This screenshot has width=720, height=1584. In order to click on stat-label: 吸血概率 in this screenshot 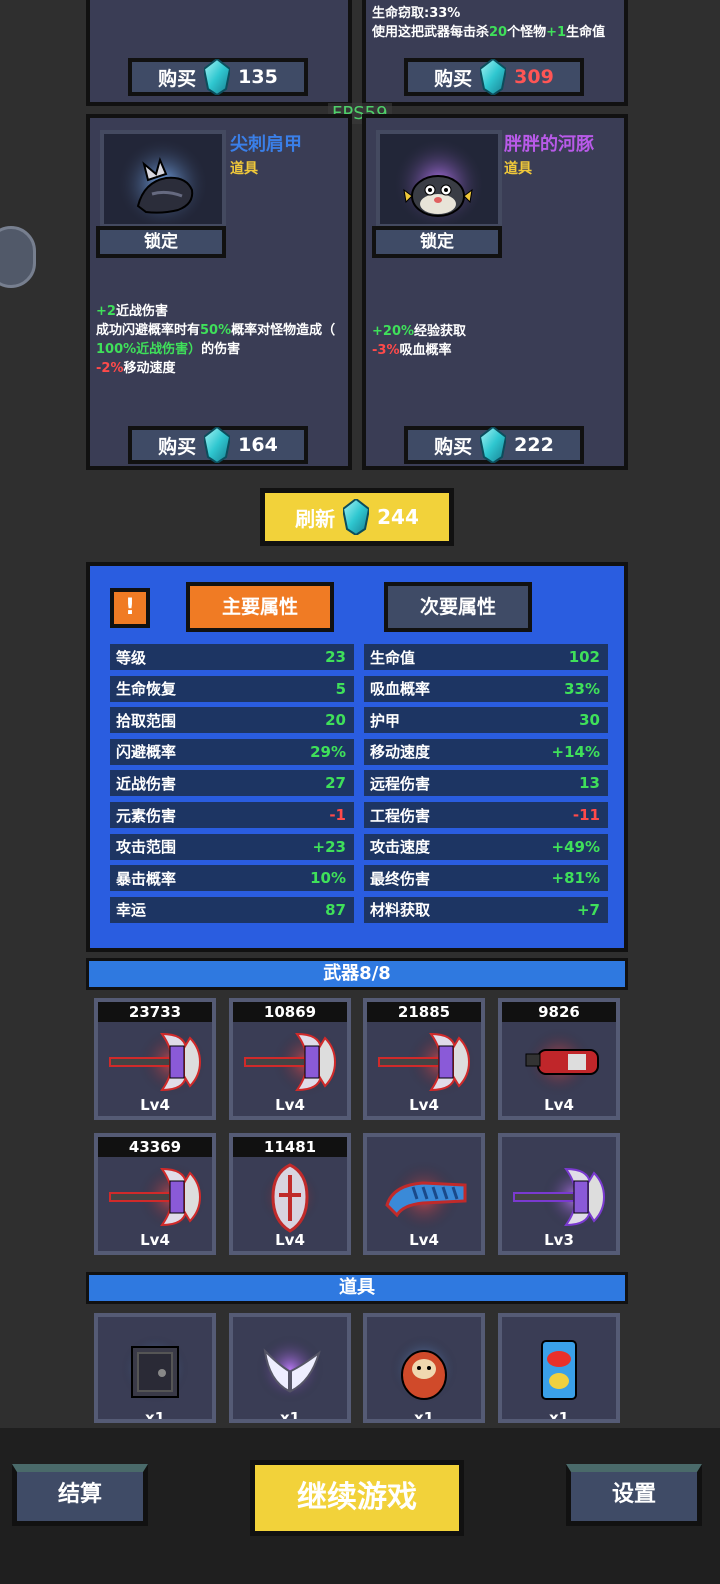, I will do `click(400, 689)`.